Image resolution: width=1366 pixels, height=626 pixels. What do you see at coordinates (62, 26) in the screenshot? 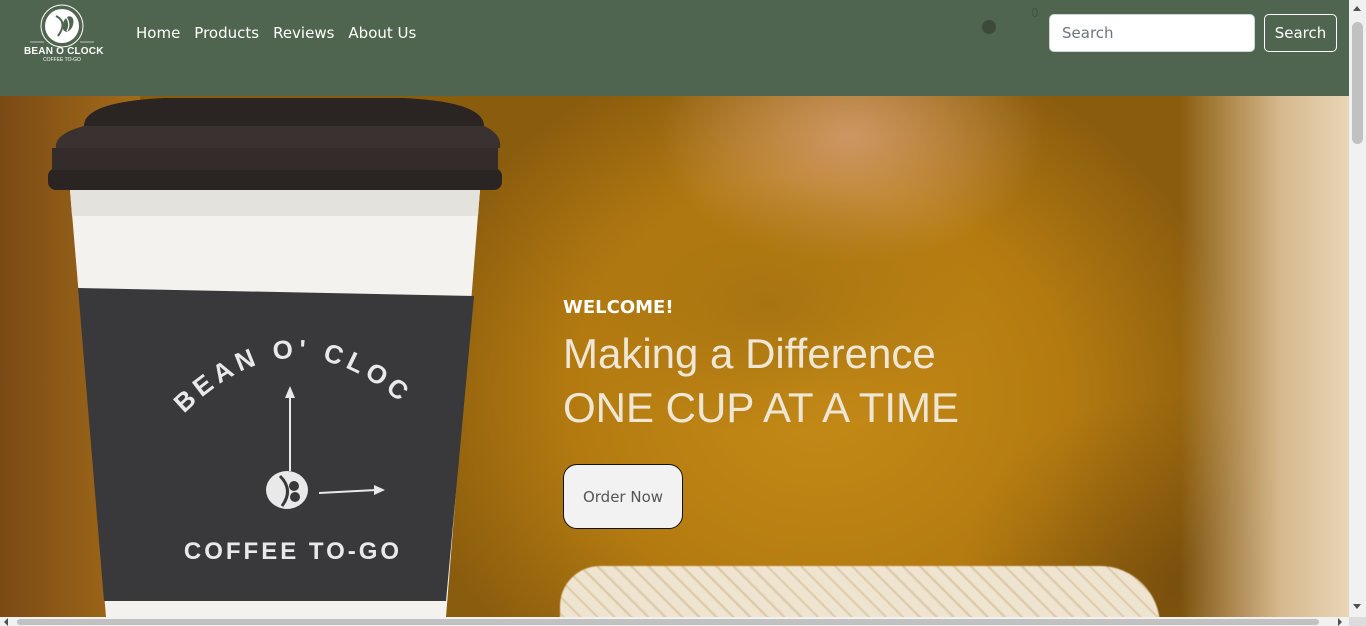
I see `coffee-bean-logo-icon` at bounding box center [62, 26].